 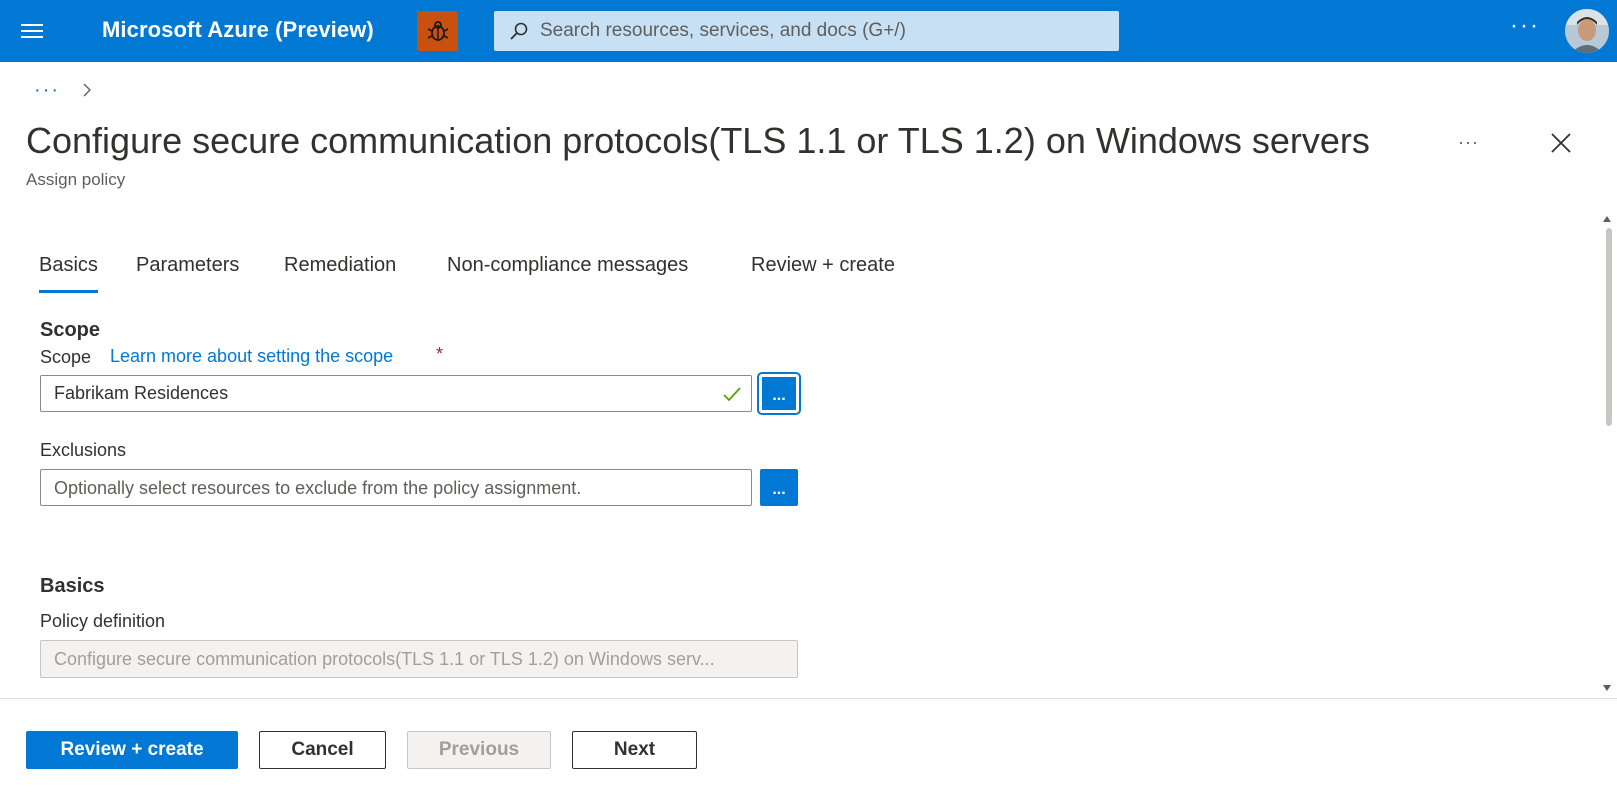 I want to click on scope-section-header: Scope, so click(x=70, y=330).